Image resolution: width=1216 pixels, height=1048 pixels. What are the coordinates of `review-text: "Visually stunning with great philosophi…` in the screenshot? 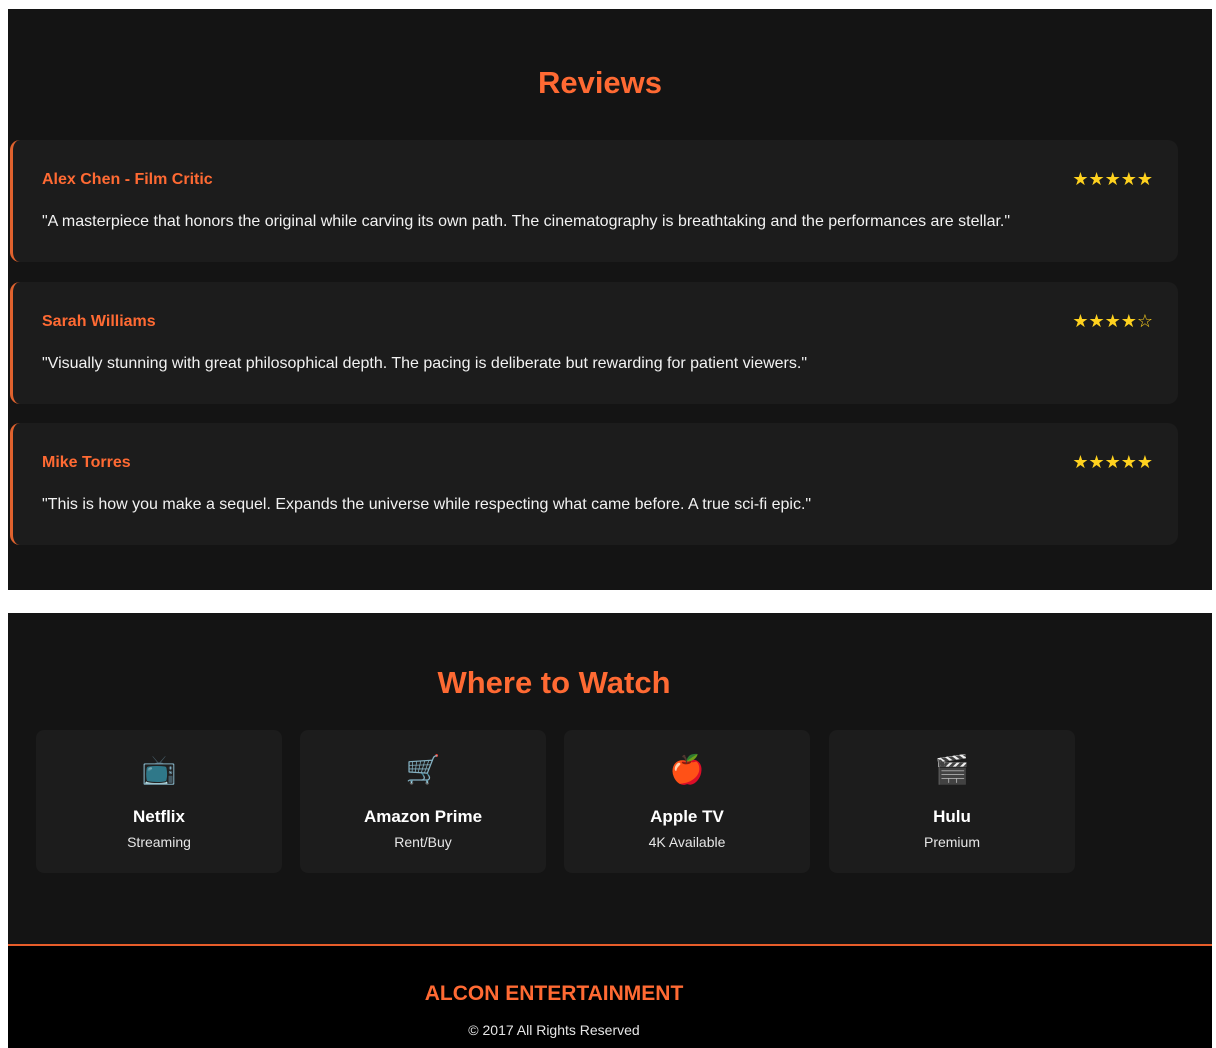 It's located at (424, 363).